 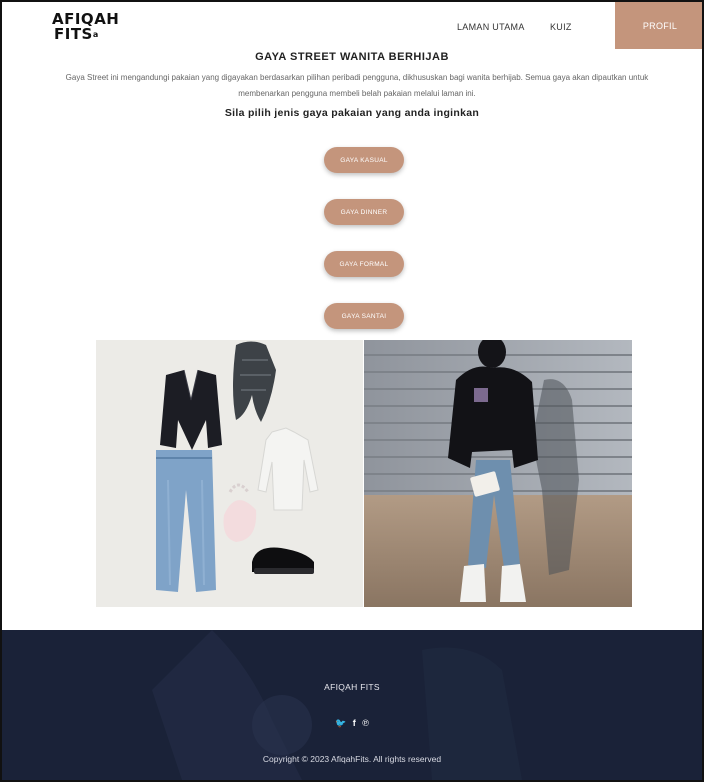 What do you see at coordinates (364, 316) in the screenshot?
I see `style-santai-button: GAYA SANTAI` at bounding box center [364, 316].